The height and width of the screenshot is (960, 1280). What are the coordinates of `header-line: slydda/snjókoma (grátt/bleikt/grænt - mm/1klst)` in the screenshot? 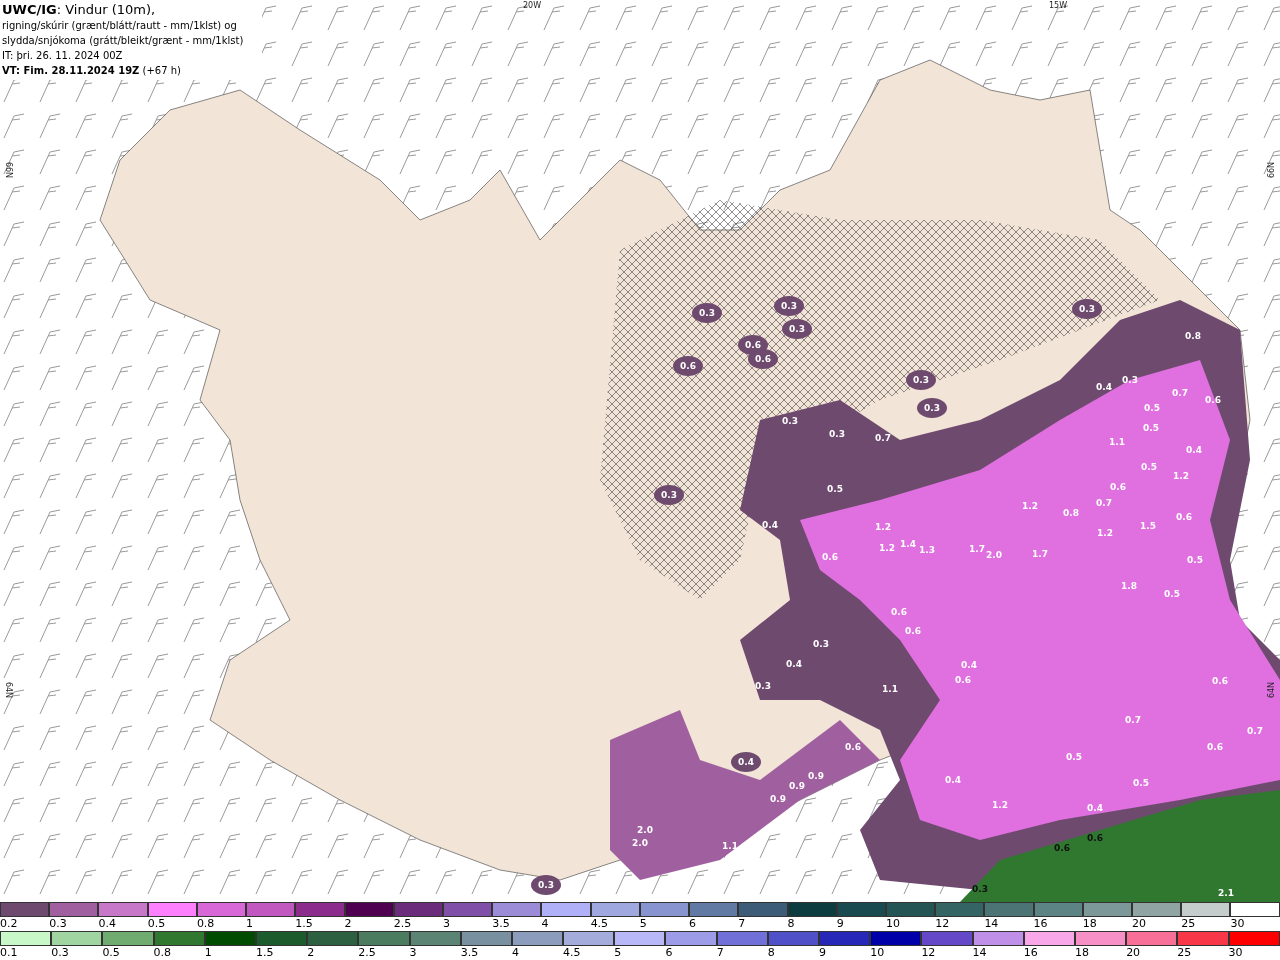 It's located at (123, 41).